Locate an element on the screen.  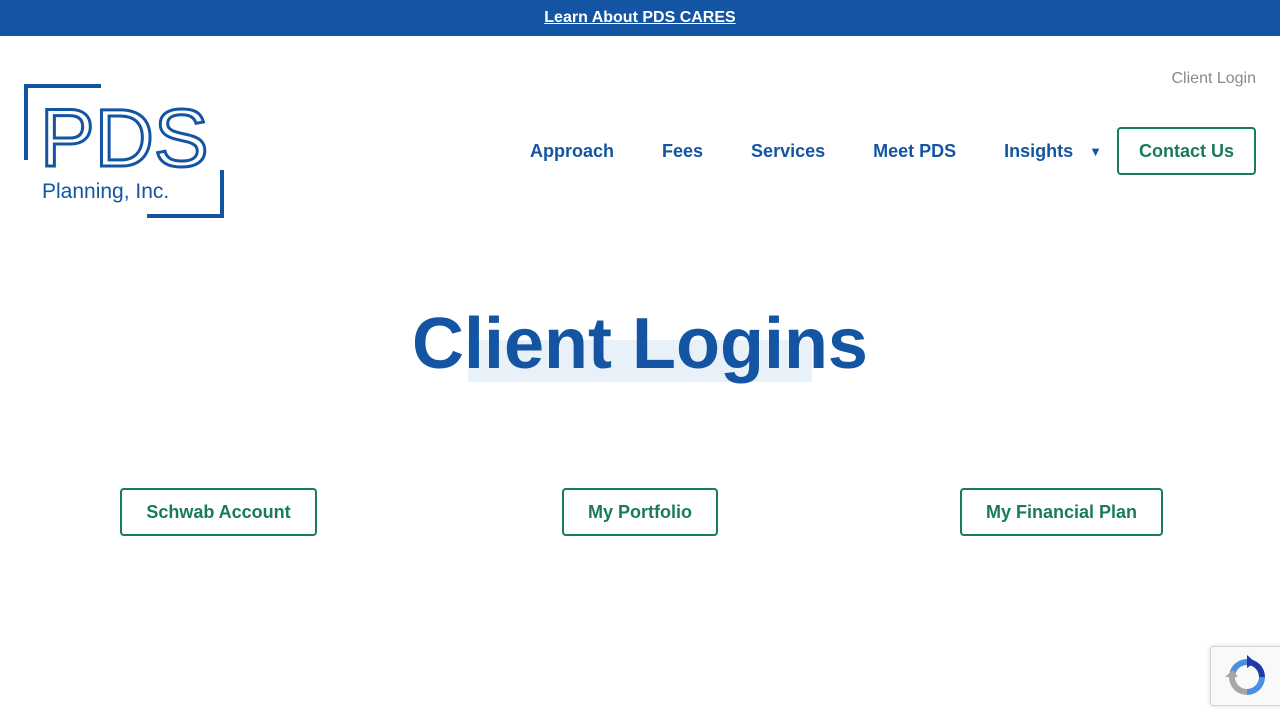
my-financial-plan-button: My Financial Plan is located at coordinates (1061, 512).